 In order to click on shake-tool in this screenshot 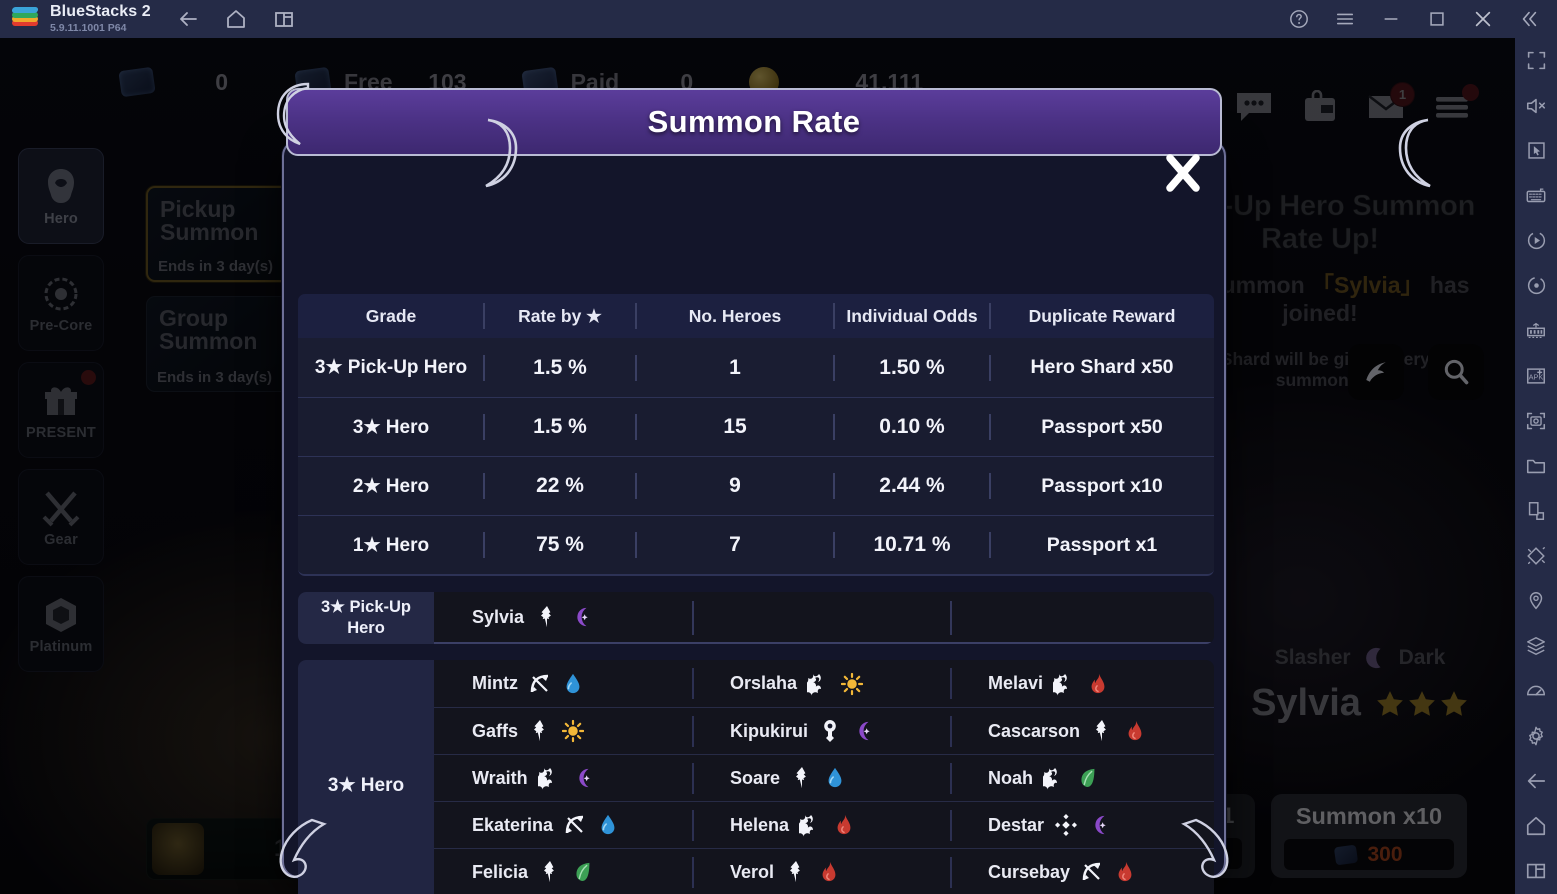, I will do `click(1536, 556)`.